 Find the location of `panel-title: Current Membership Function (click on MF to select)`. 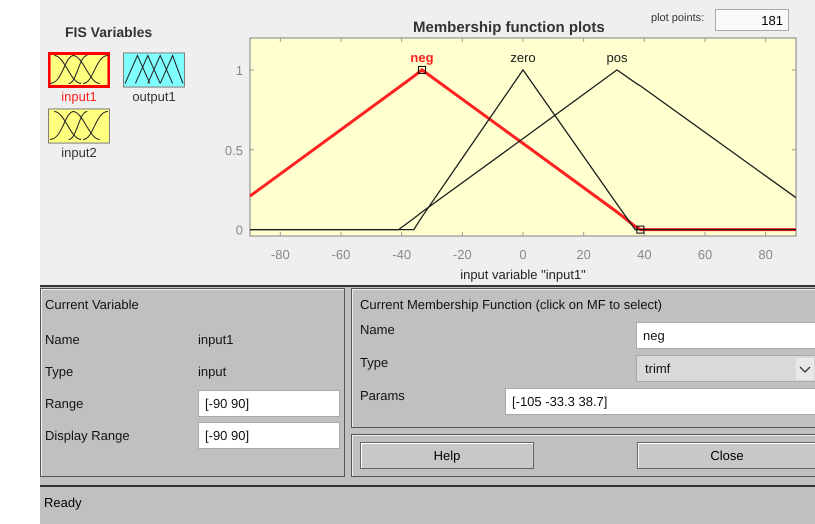

panel-title: Current Membership Function (click on MF to select) is located at coordinates (511, 304).